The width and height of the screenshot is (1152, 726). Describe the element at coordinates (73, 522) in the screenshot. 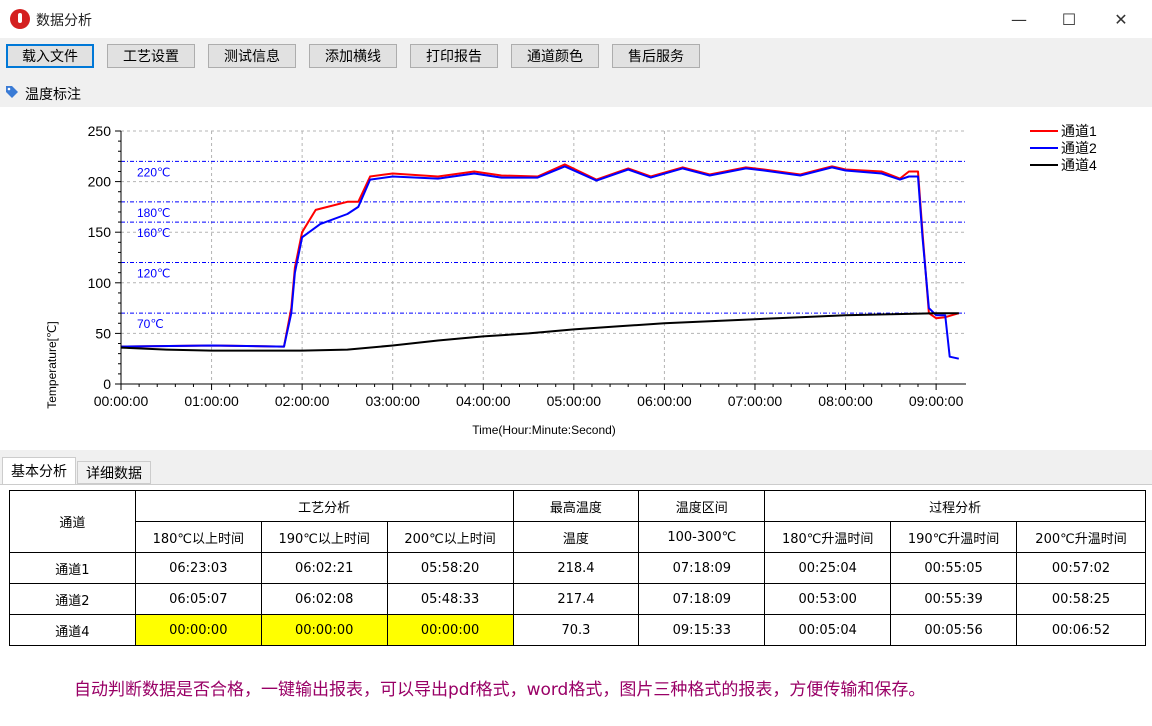

I see `header-channel: 通道` at that location.